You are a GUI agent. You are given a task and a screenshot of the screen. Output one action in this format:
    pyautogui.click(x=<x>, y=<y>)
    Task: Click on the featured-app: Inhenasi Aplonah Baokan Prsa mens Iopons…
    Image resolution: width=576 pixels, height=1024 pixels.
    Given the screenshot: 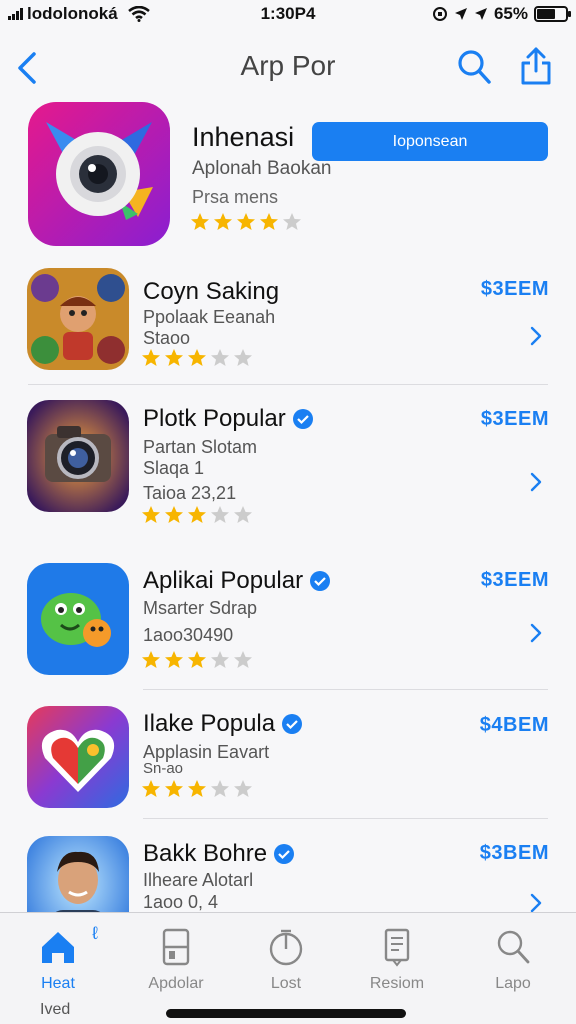 What is the action you would take?
    pyautogui.click(x=288, y=175)
    